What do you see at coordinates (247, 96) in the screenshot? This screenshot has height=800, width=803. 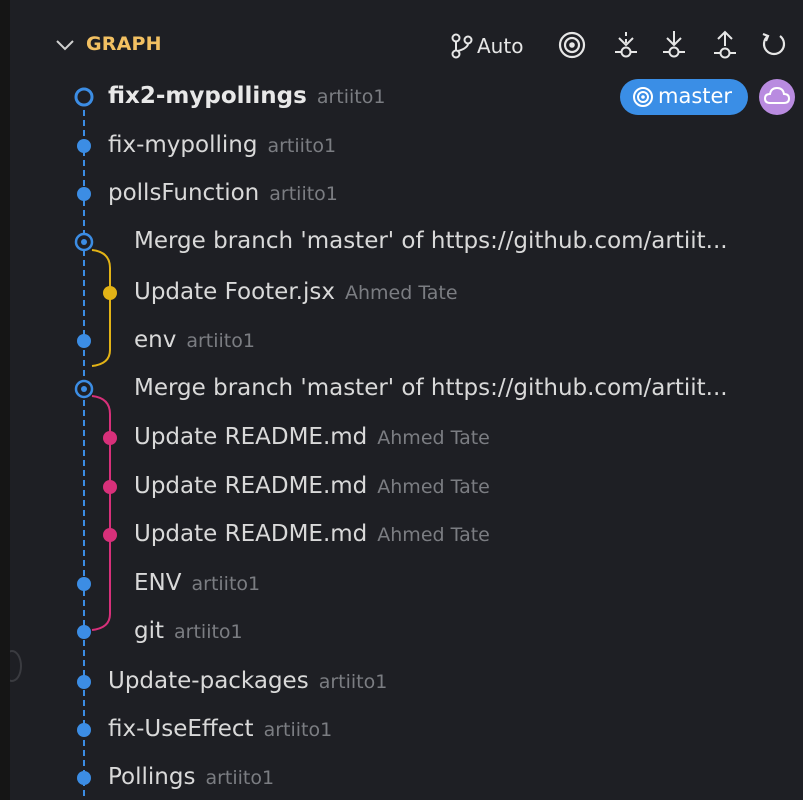 I see `commit-message: fix2-mypollings artiito1` at bounding box center [247, 96].